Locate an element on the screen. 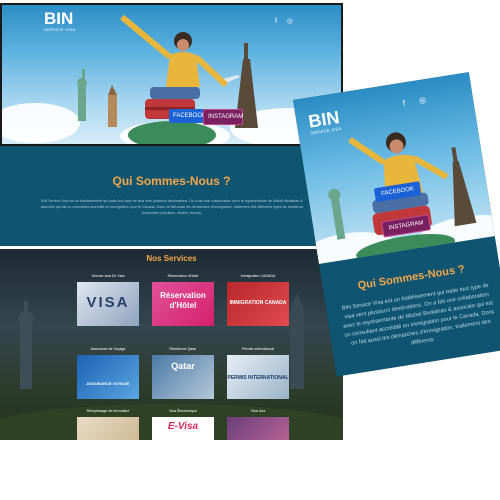 This screenshot has width=500, height=500. service-card: Visa Électronique E-Visa is located at coordinates (183, 424).